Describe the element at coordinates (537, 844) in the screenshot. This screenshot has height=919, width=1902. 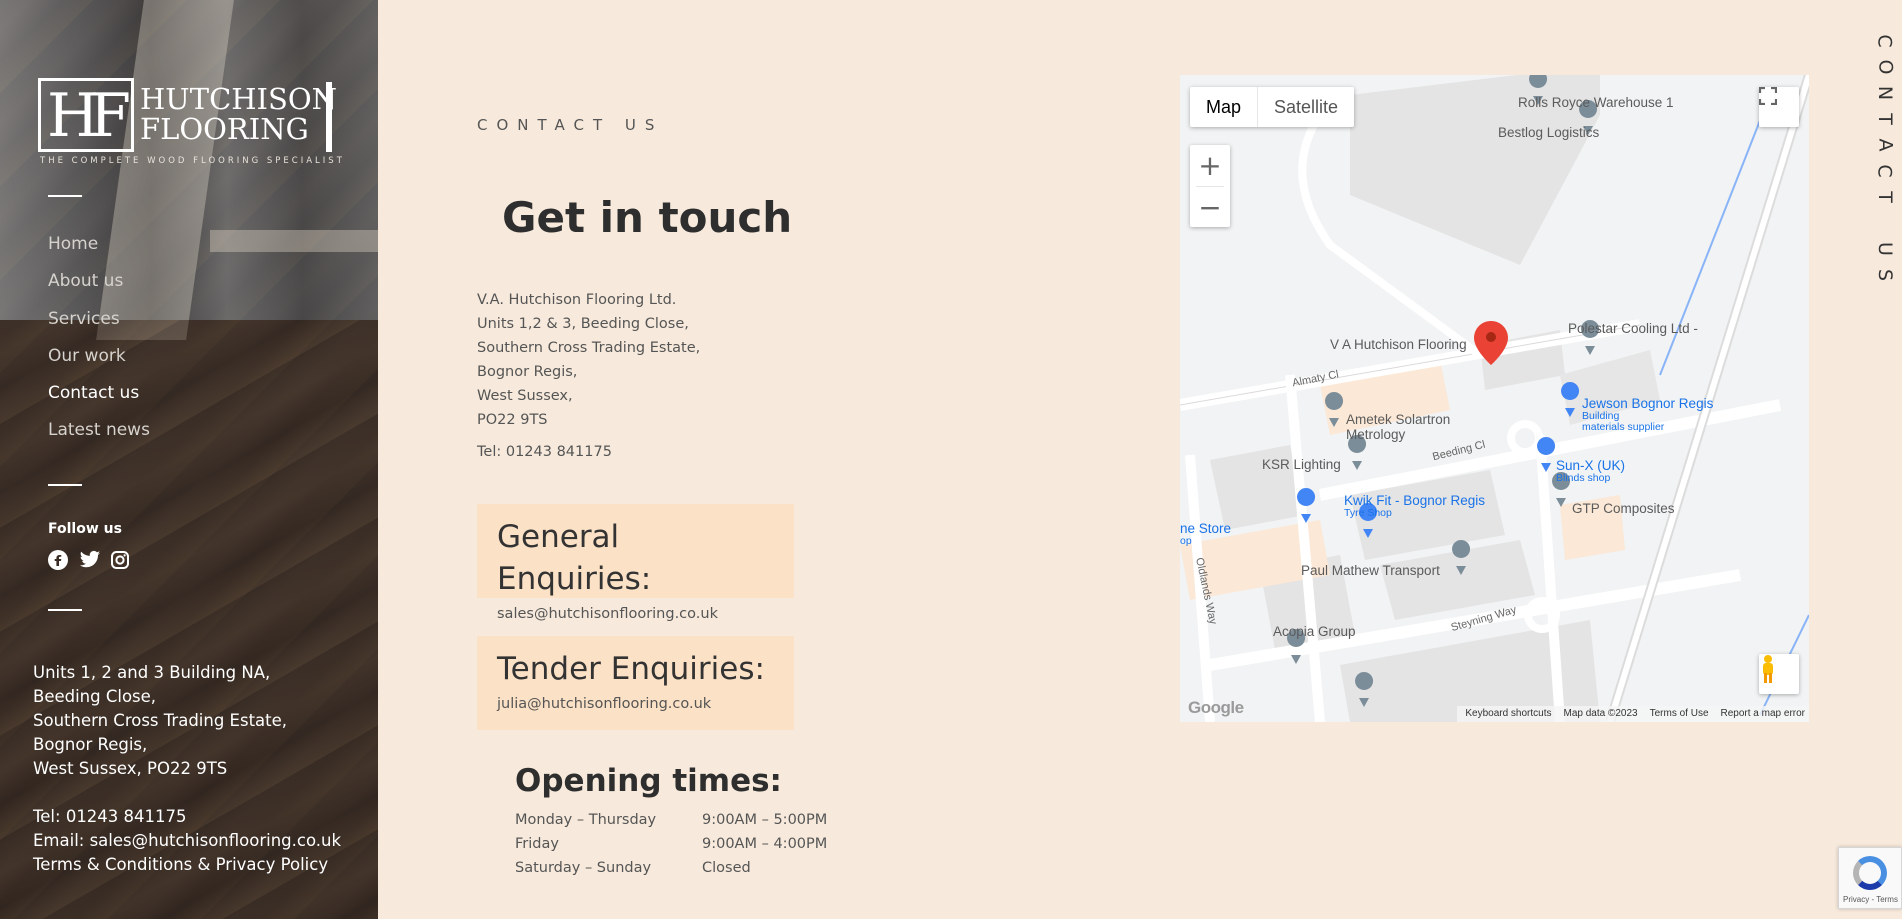
I see `opening-day: Friday` at that location.